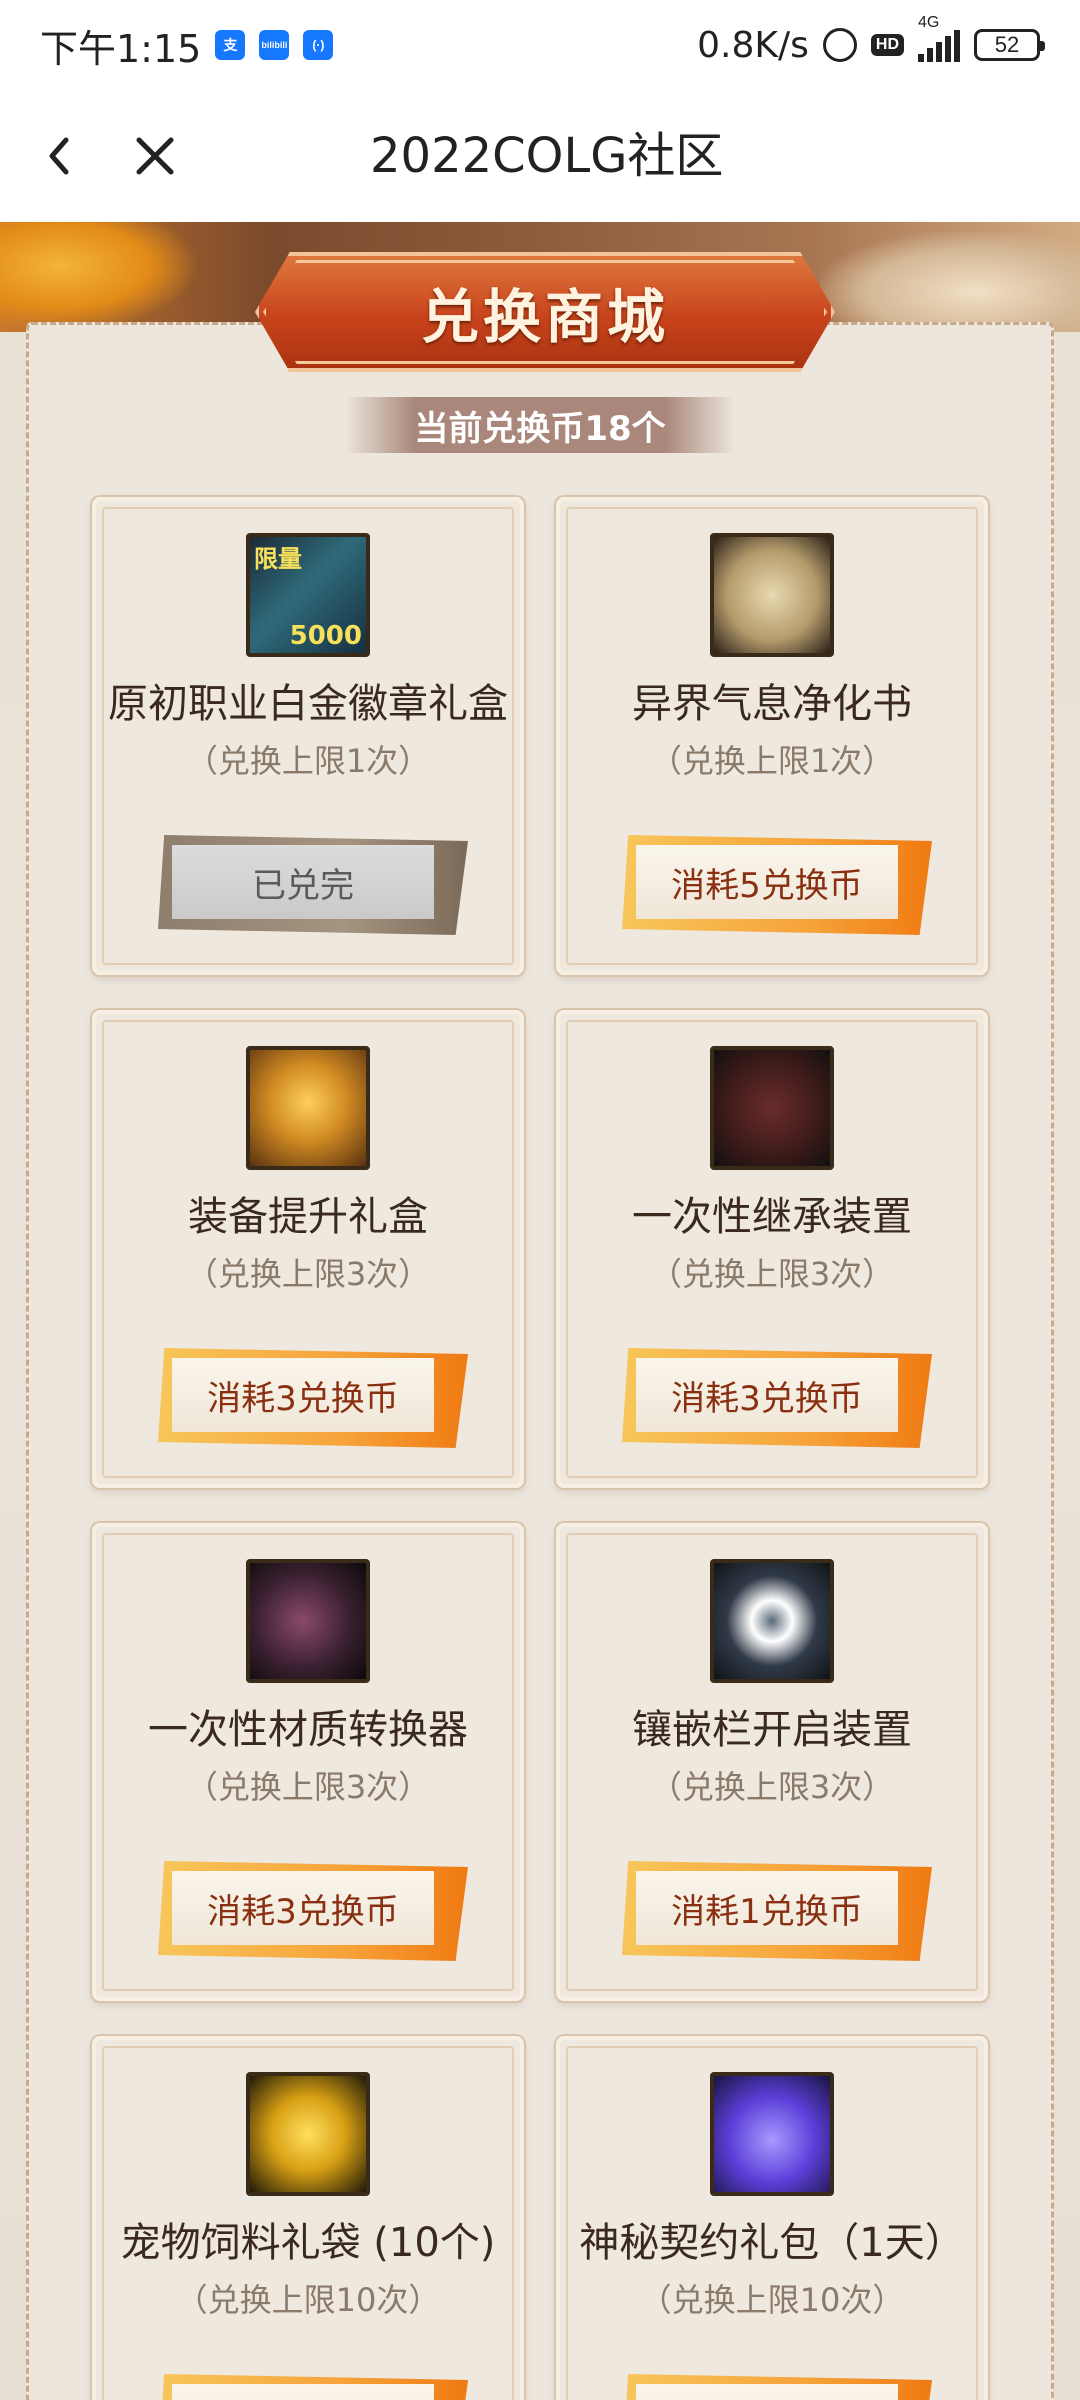 The image size is (1080, 2400). I want to click on coin-balance-text: 当前兑换币18个, so click(540, 428).